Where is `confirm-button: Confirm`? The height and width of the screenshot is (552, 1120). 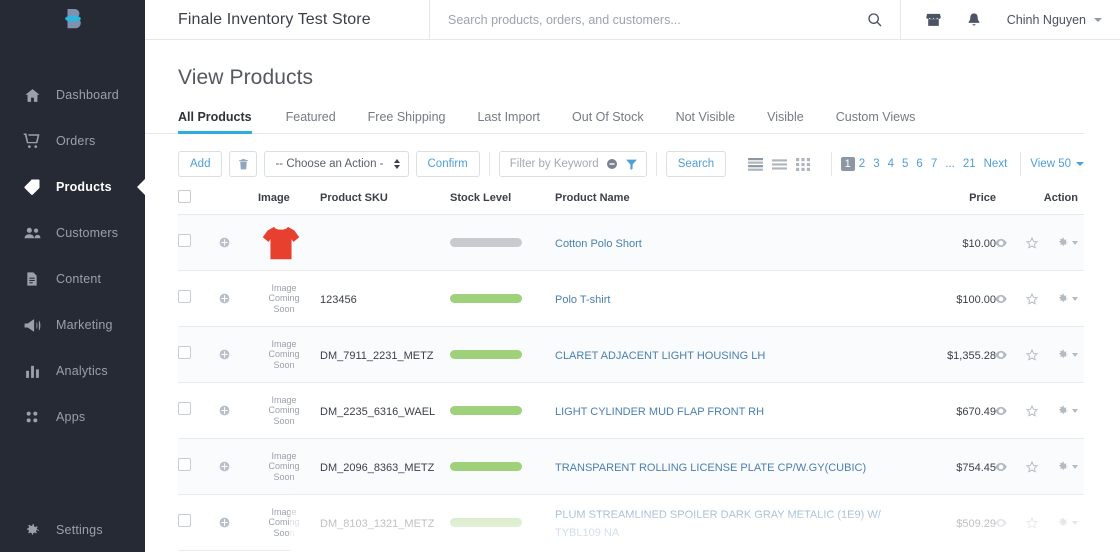 confirm-button: Confirm is located at coordinates (447, 164).